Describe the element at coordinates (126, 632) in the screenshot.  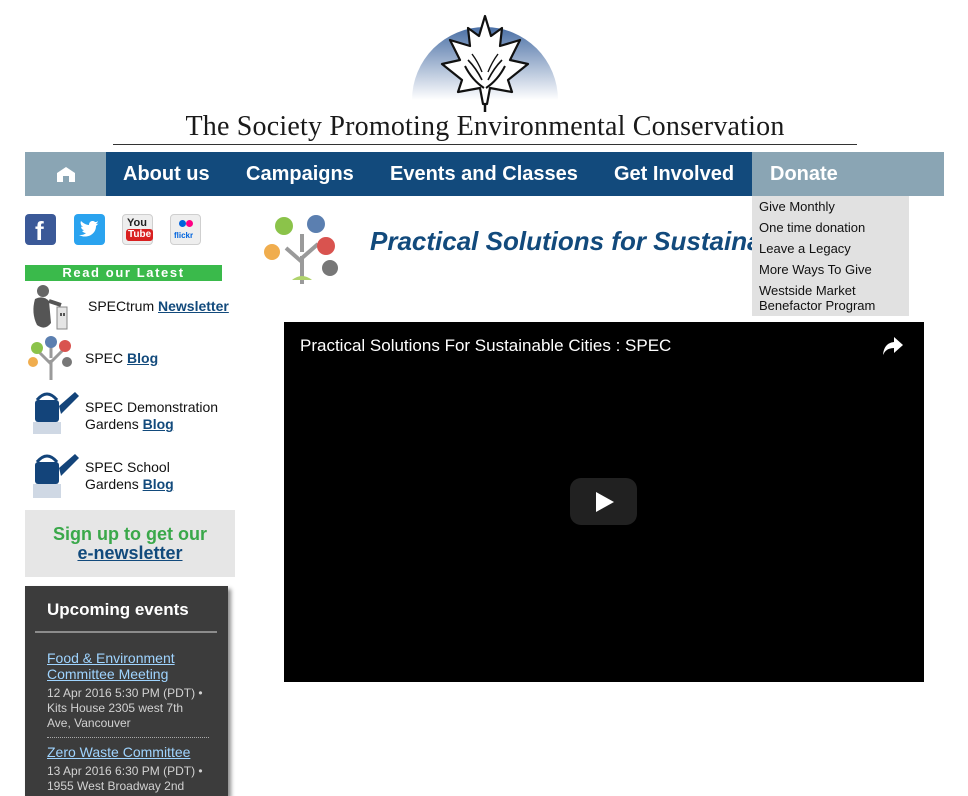
I see `events-divider` at that location.